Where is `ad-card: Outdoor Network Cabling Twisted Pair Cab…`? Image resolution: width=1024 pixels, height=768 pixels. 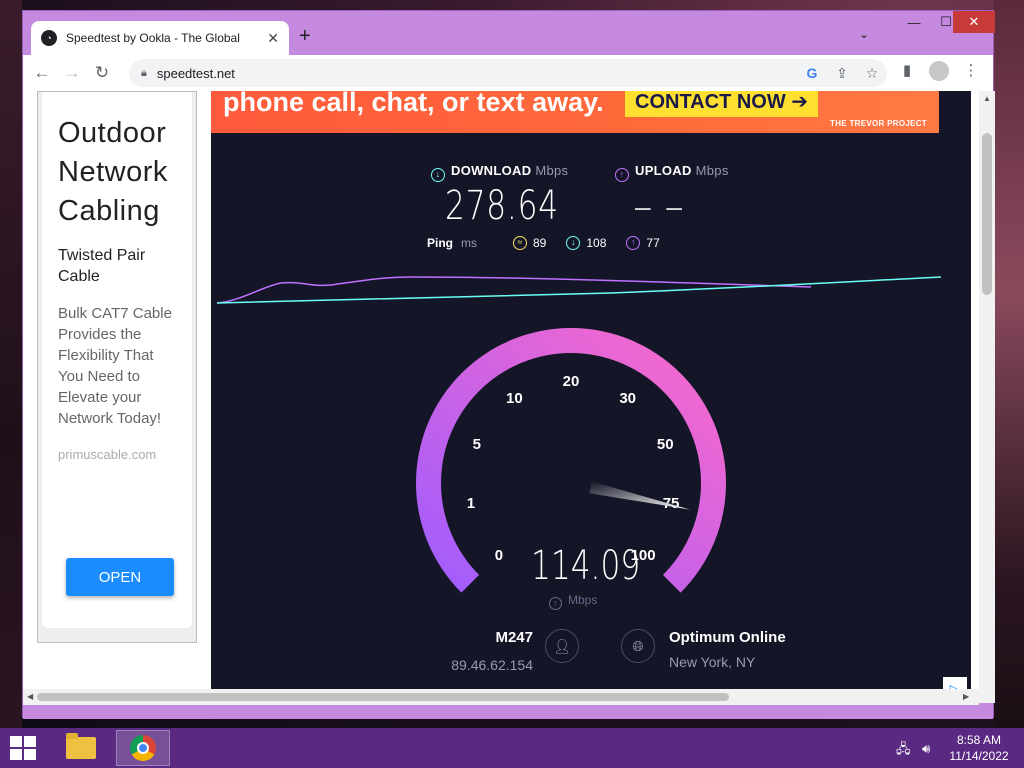 ad-card: Outdoor Network Cabling Twisted Pair Cab… is located at coordinates (117, 360).